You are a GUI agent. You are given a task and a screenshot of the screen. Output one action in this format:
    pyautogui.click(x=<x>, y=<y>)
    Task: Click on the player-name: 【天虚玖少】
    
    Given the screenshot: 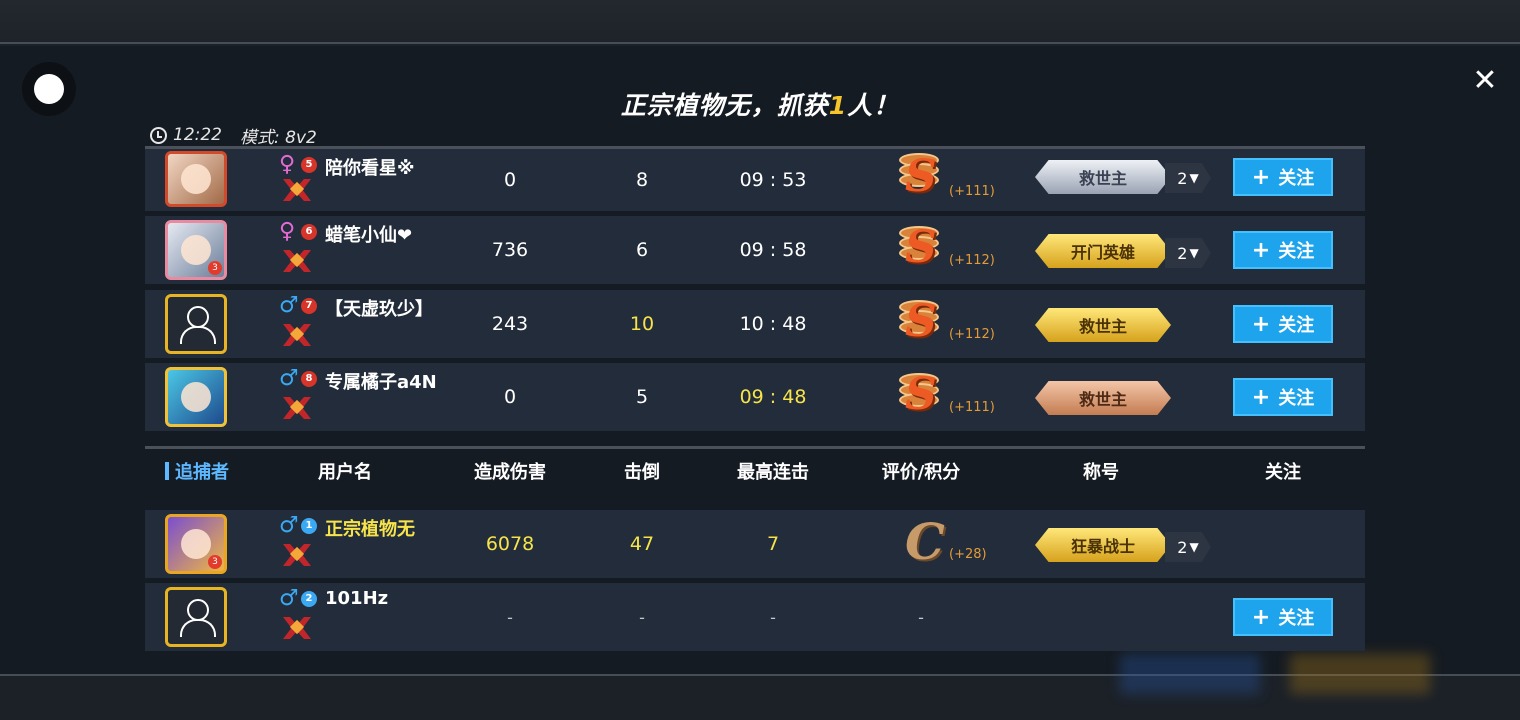 What is the action you would take?
    pyautogui.click(x=379, y=308)
    